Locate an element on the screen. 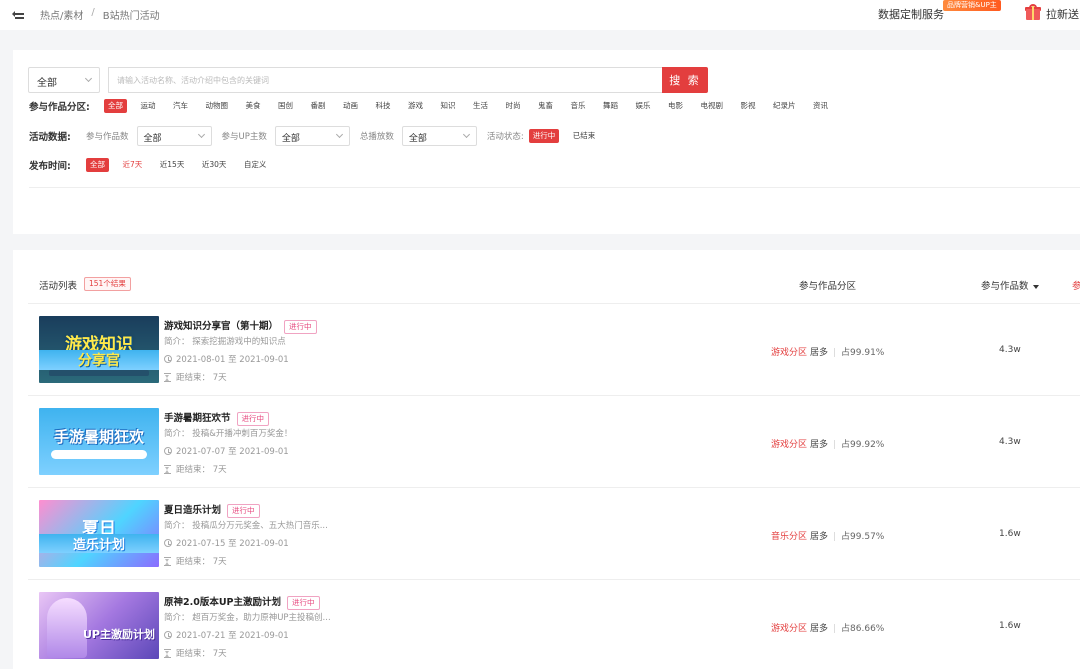  activity-title: 游戏知识分享官（第十期） 进行中 is located at coordinates (240, 326).